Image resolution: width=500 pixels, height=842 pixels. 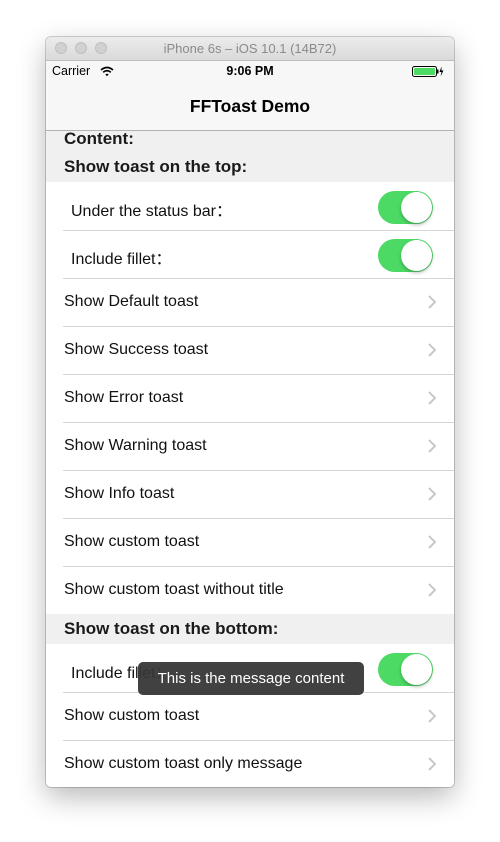 I want to click on list-item-custom-toast-without-title: Show custom toast without title, so click(x=250, y=590).